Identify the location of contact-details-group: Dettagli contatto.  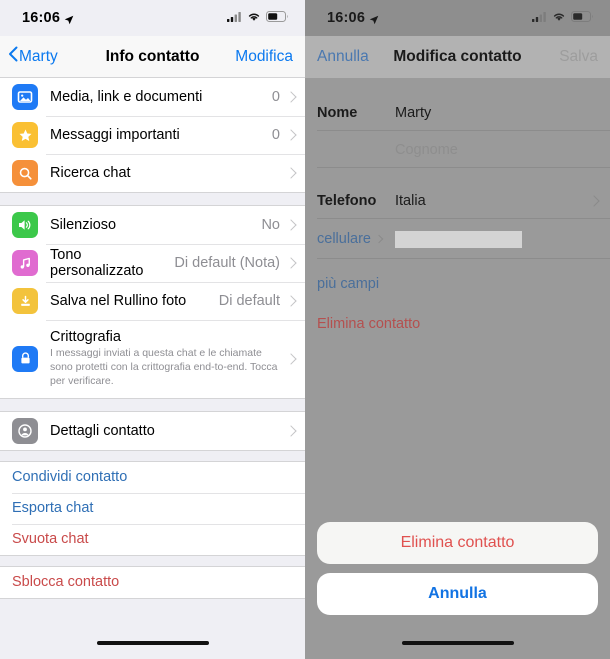
(152, 430).